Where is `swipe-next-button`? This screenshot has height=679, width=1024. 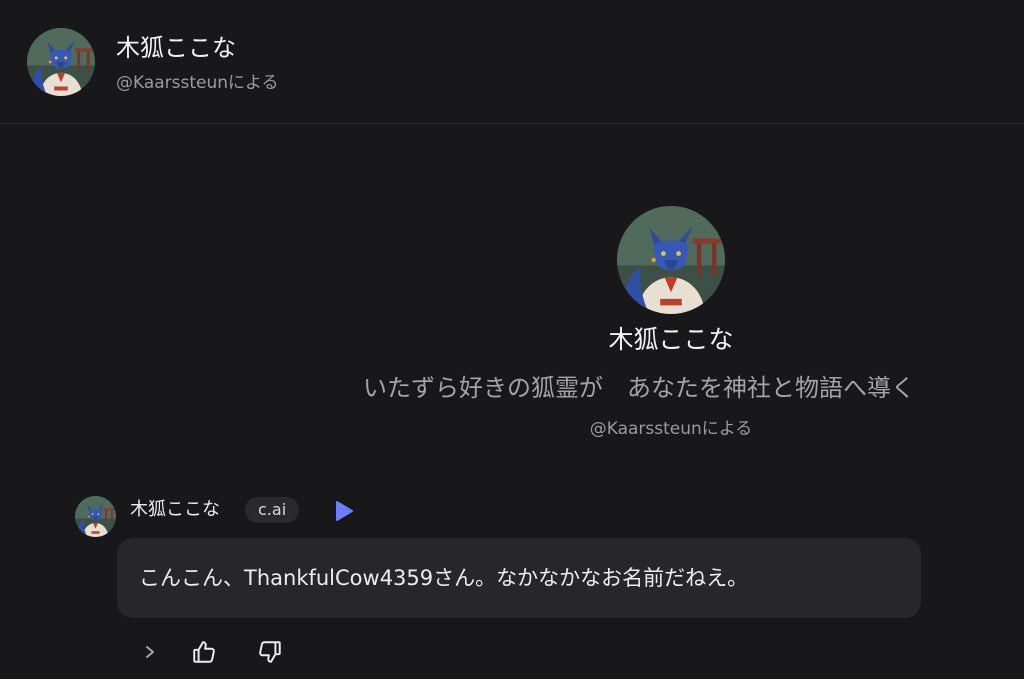 swipe-next-button is located at coordinates (150, 652).